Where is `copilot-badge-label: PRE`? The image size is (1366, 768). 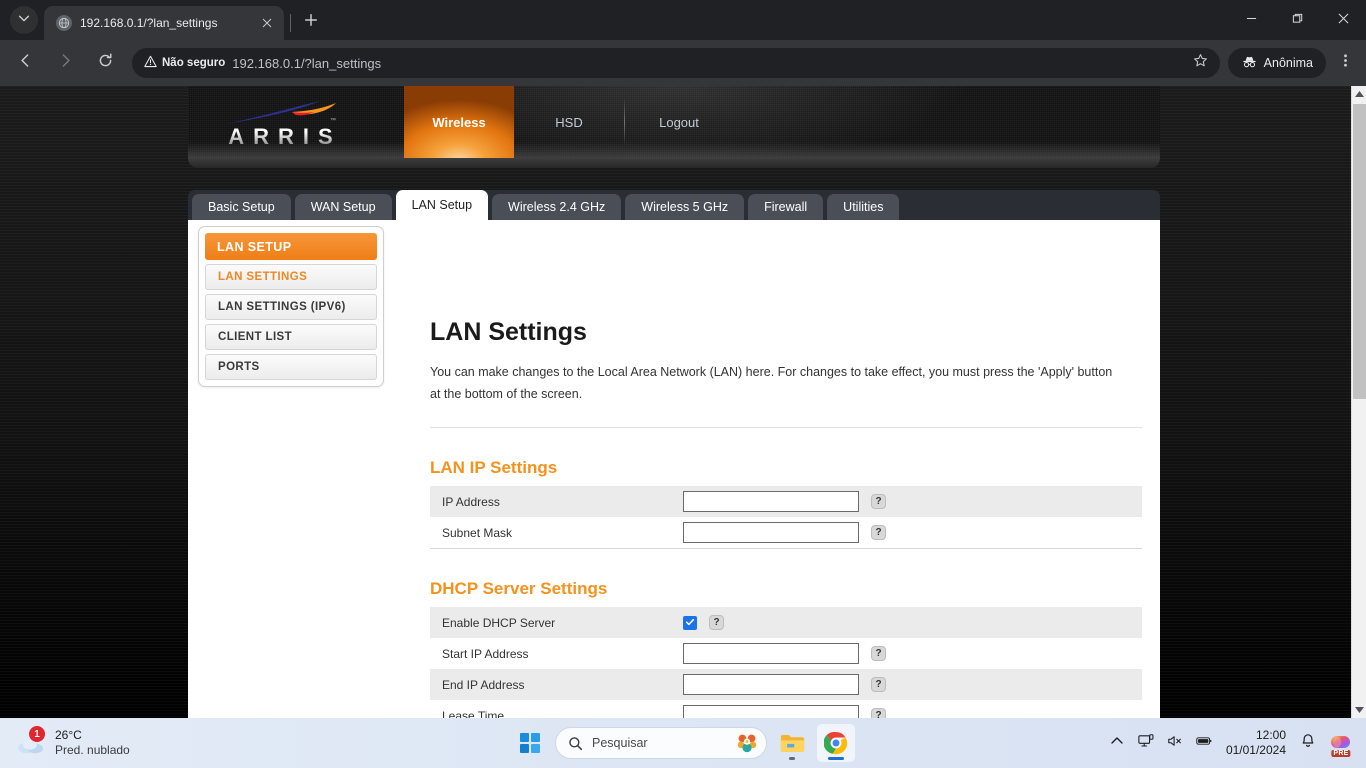 copilot-badge-label: PRE is located at coordinates (1341, 753).